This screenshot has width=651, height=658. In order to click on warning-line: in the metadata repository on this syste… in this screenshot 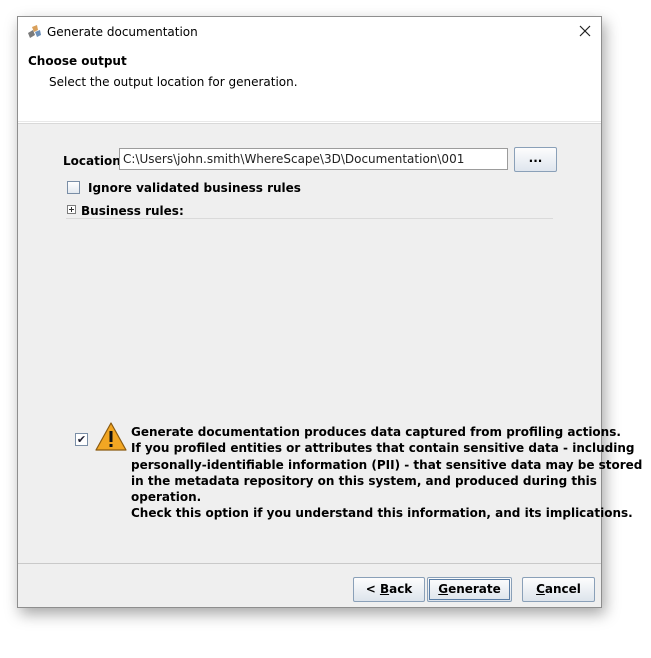, I will do `click(364, 480)`.